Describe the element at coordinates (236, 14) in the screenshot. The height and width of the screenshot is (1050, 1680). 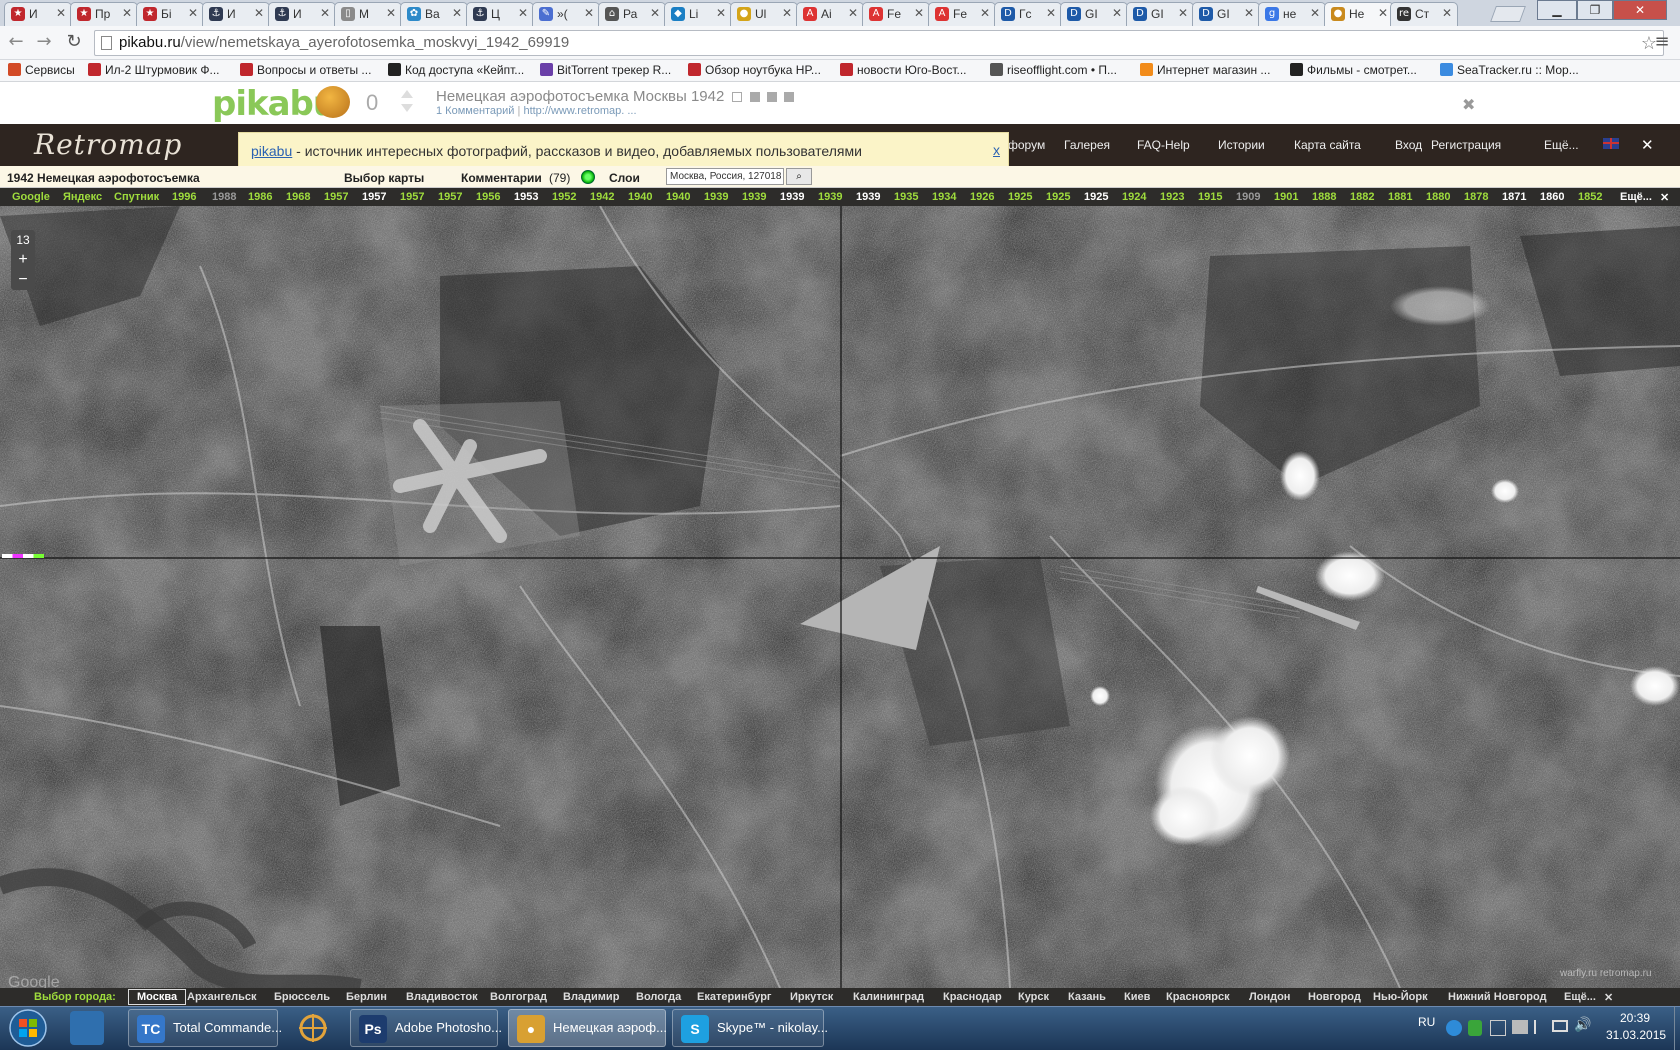
I see `browser-tab: ⚓ И ✕` at that location.